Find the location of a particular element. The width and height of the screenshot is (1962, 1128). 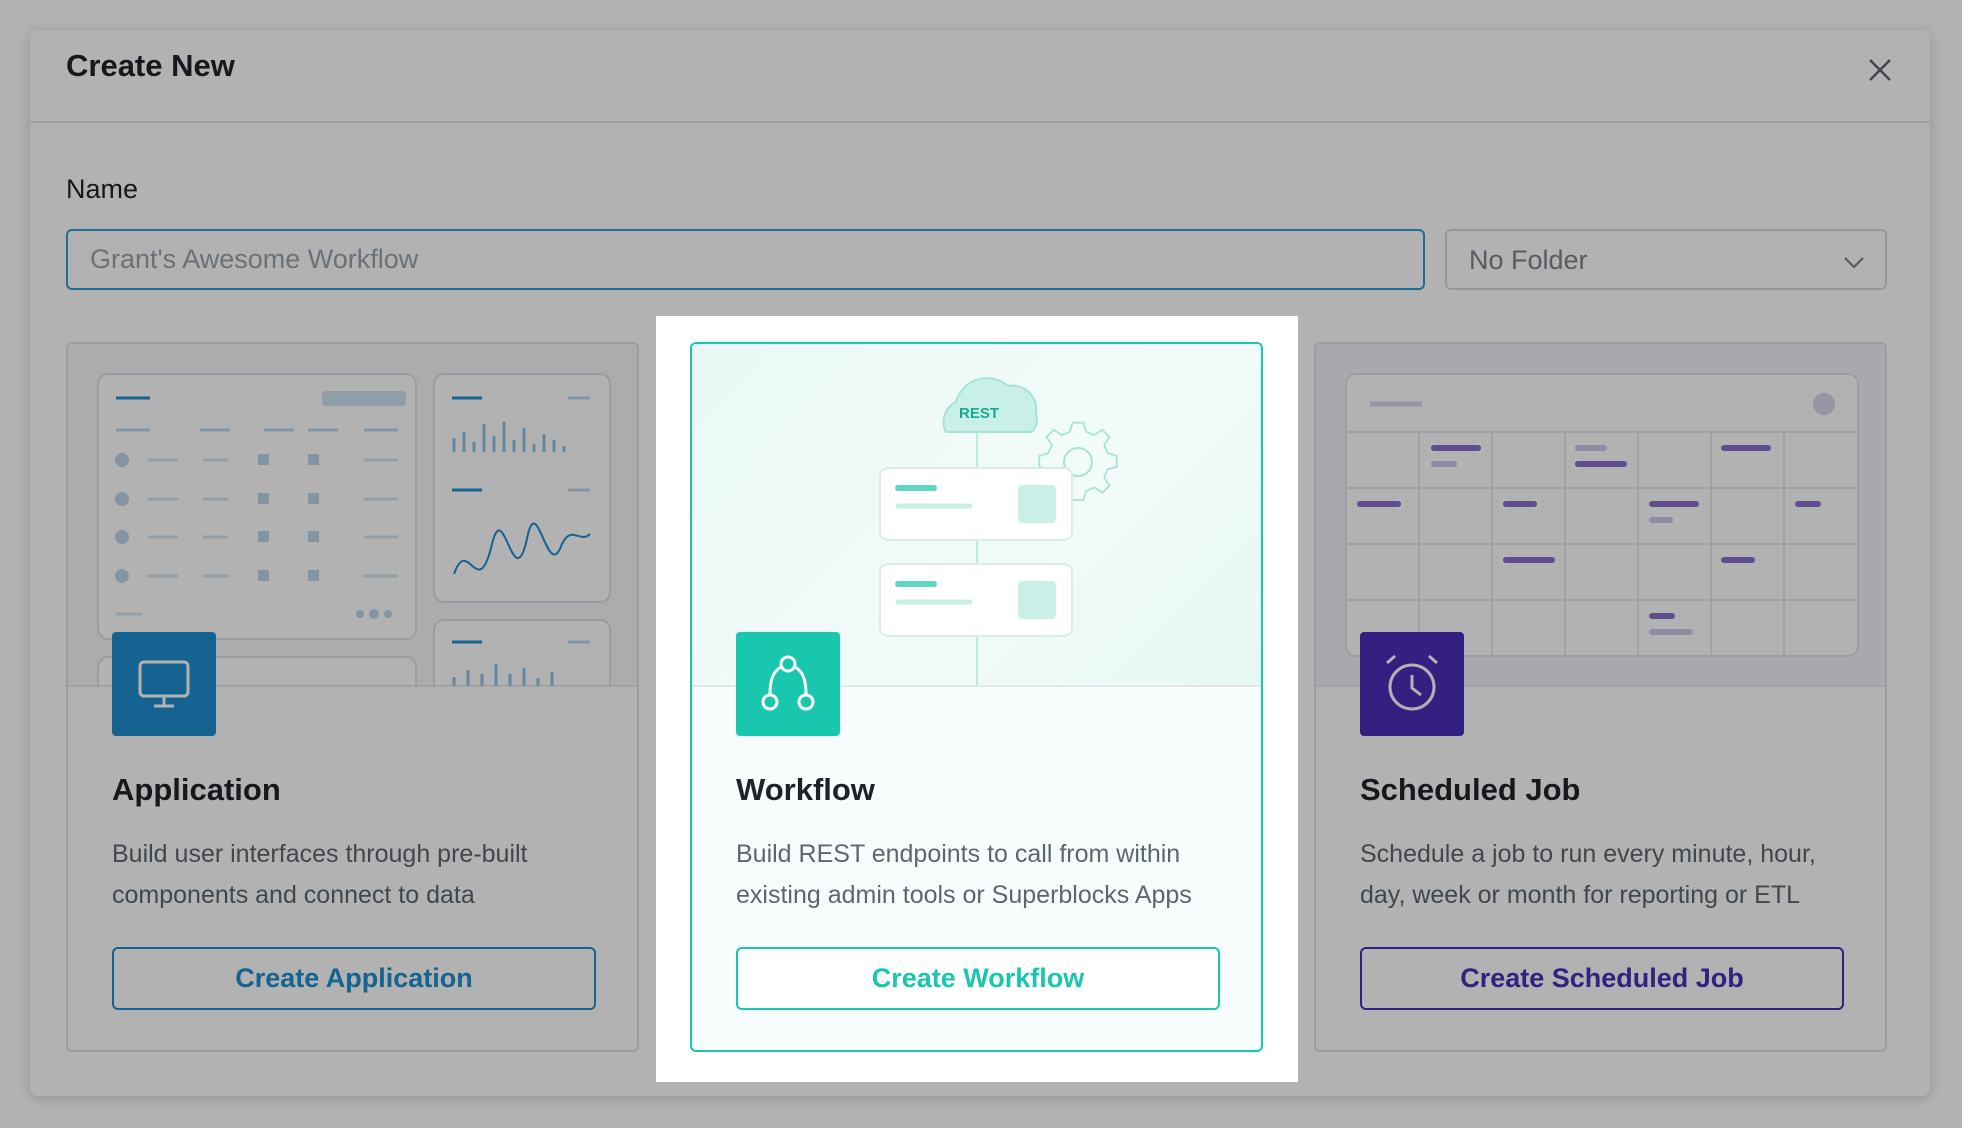

workflow-icon-tile is located at coordinates (788, 684).